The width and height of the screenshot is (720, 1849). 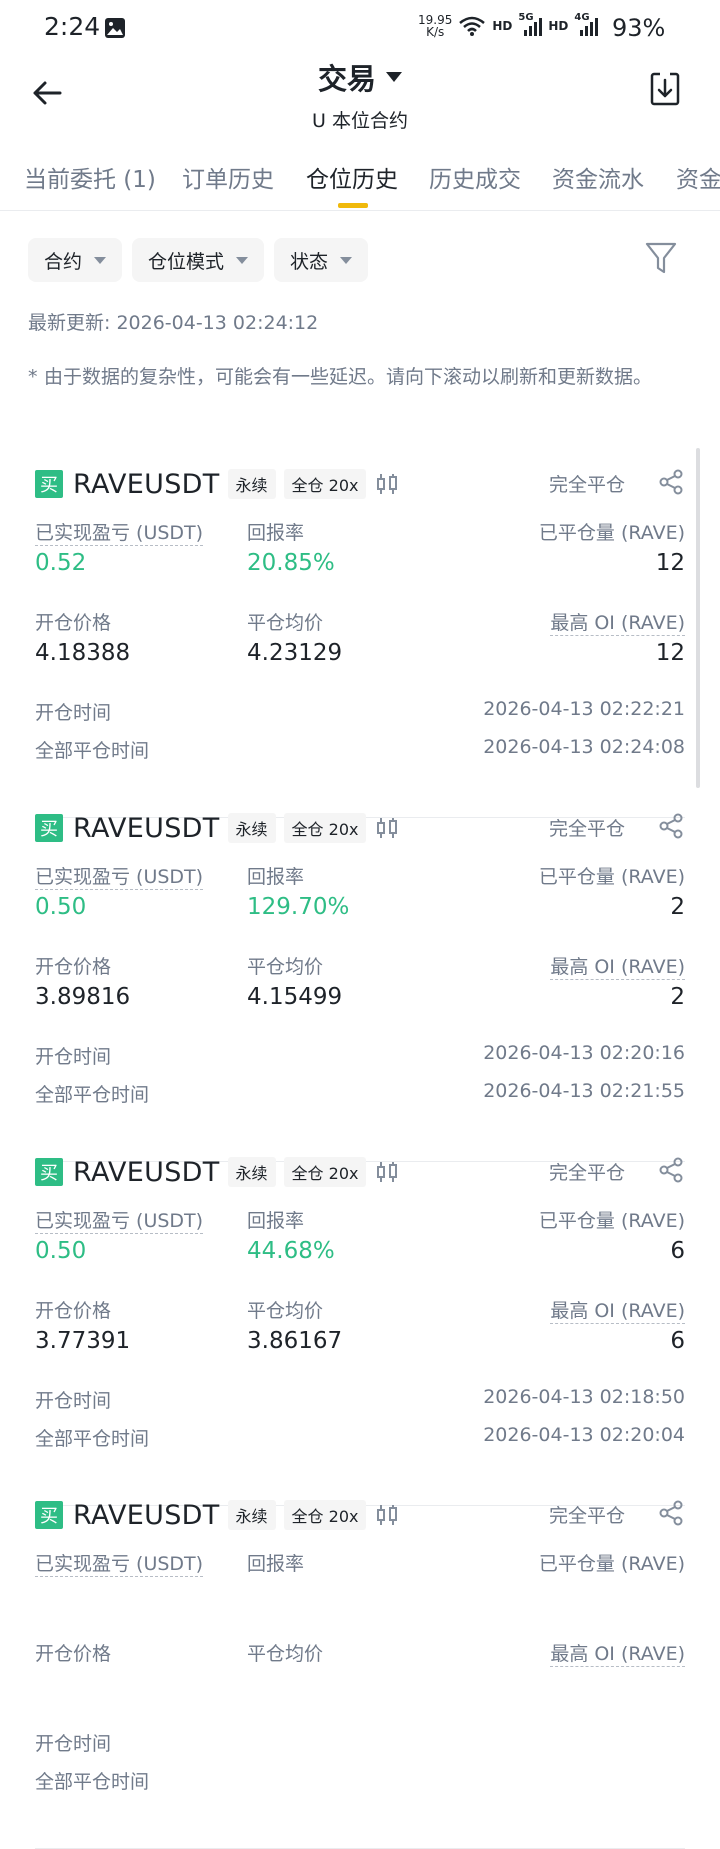 What do you see at coordinates (90, 177) in the screenshot?
I see `tab-open-orders: 当前委托 (1)` at bounding box center [90, 177].